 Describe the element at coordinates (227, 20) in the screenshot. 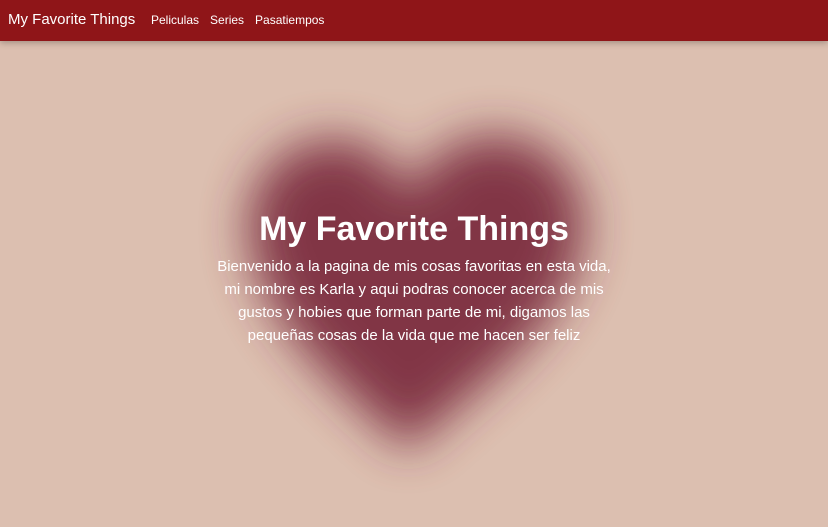

I see `nav-link-series: Series` at that location.